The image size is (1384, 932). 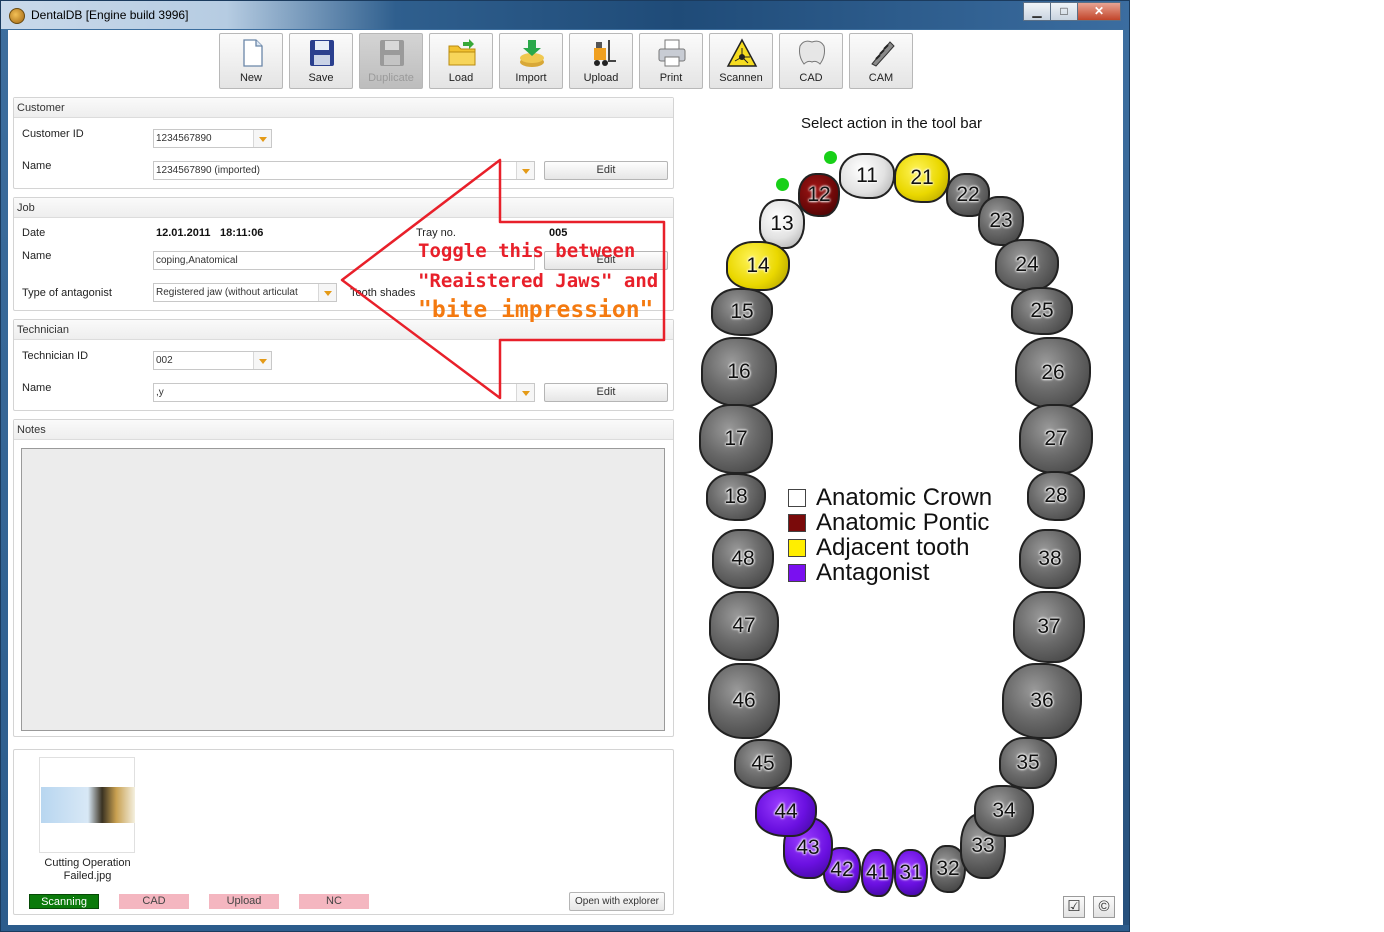 What do you see at coordinates (742, 312) in the screenshot?
I see `tooth-15: 15` at bounding box center [742, 312].